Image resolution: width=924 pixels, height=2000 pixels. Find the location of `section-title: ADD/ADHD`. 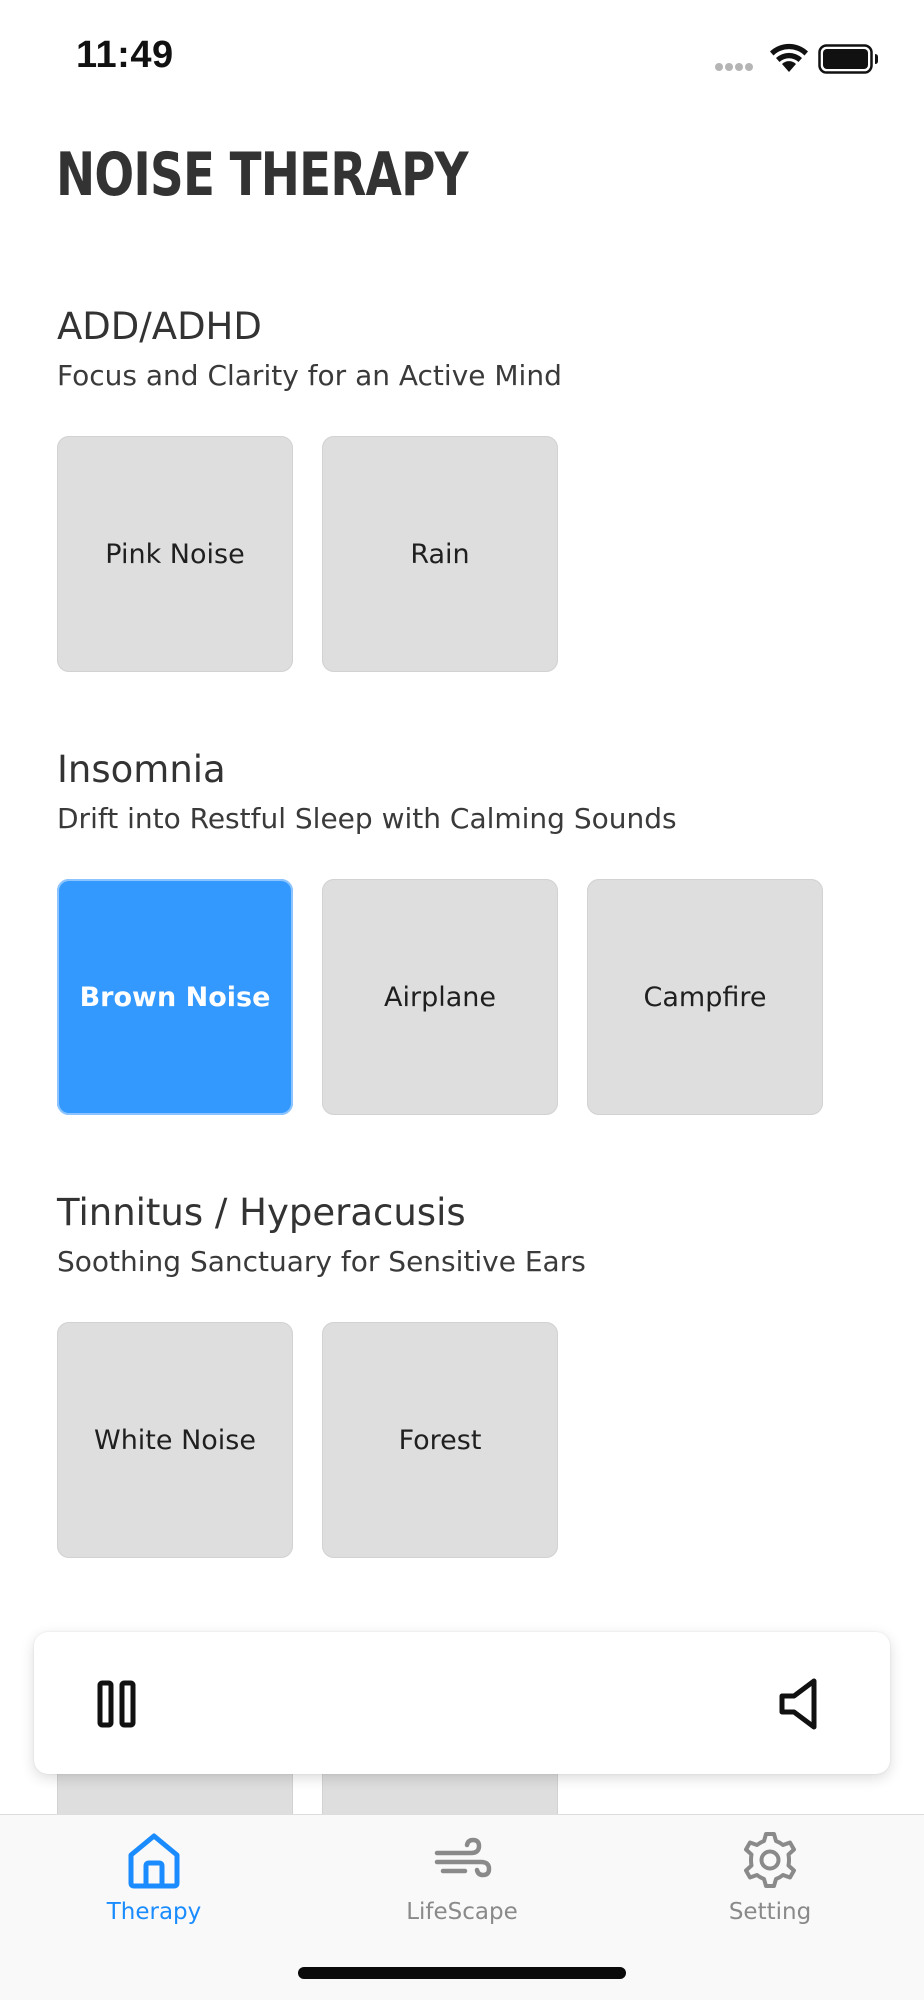

section-title: ADD/ADHD is located at coordinates (159, 326).